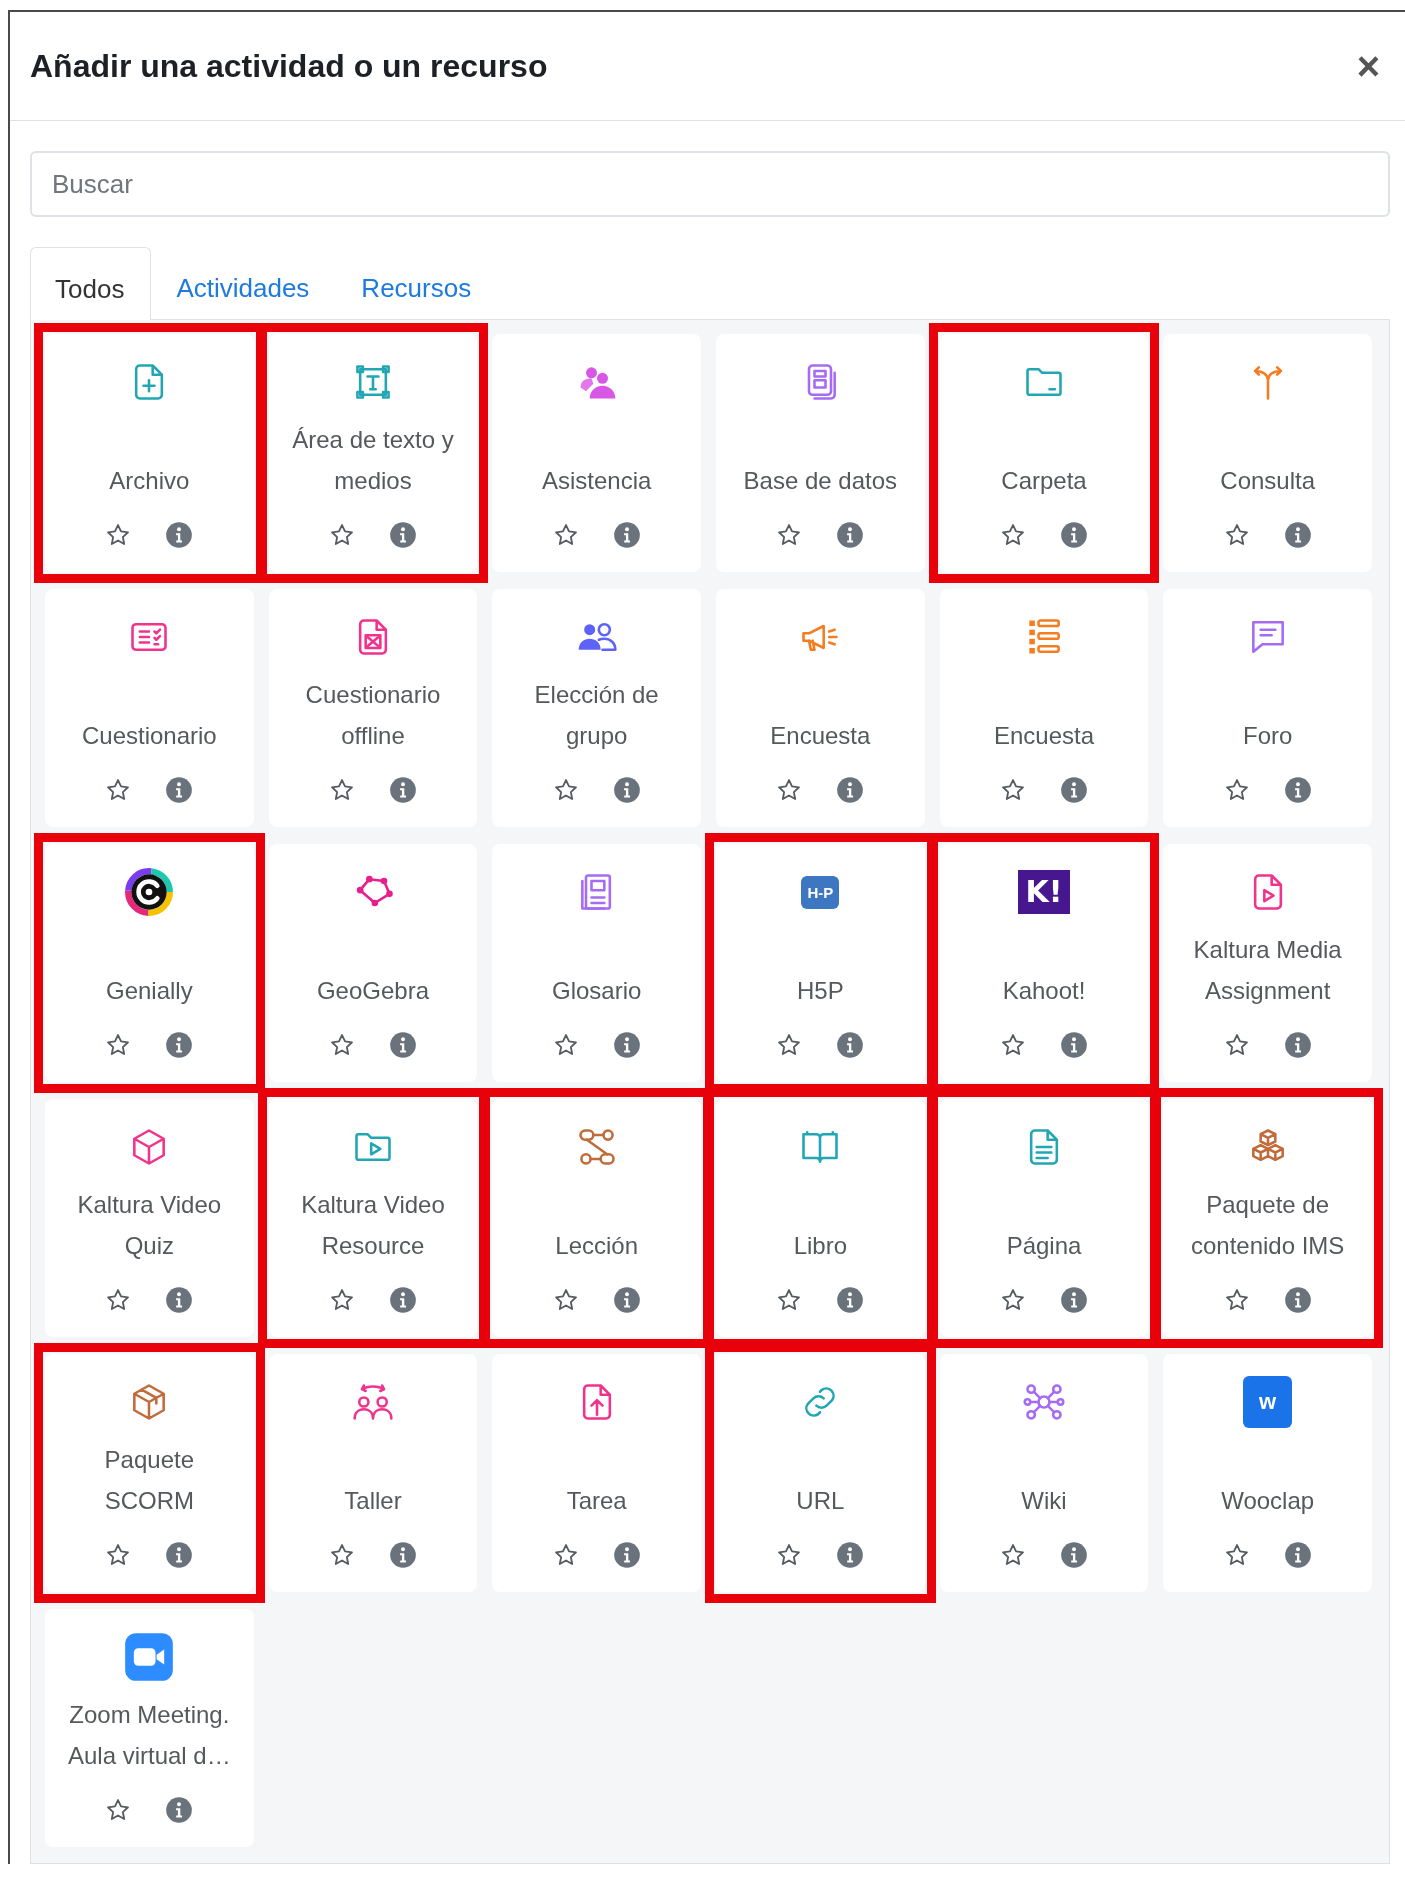 The image size is (1405, 1883). I want to click on activity-card: H-P H5P, so click(820, 963).